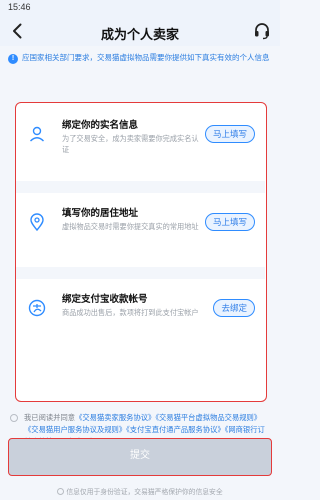 The width and height of the screenshot is (320, 500). I want to click on fill-real-name-button: 马上填写, so click(229, 134).